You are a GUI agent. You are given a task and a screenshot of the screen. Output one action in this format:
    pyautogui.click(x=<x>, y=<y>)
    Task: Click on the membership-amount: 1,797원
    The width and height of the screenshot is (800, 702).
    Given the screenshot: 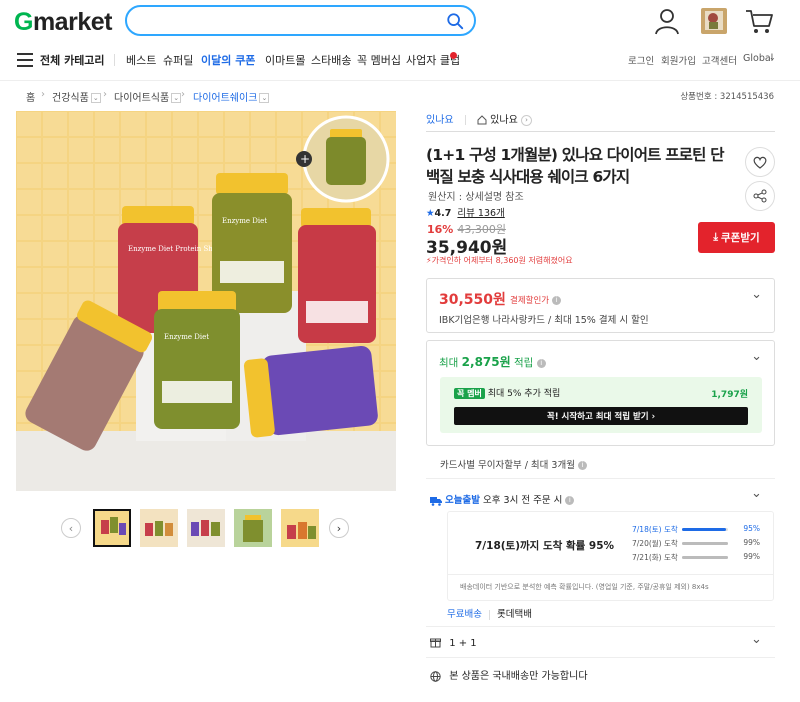 What is the action you would take?
    pyautogui.click(x=729, y=395)
    